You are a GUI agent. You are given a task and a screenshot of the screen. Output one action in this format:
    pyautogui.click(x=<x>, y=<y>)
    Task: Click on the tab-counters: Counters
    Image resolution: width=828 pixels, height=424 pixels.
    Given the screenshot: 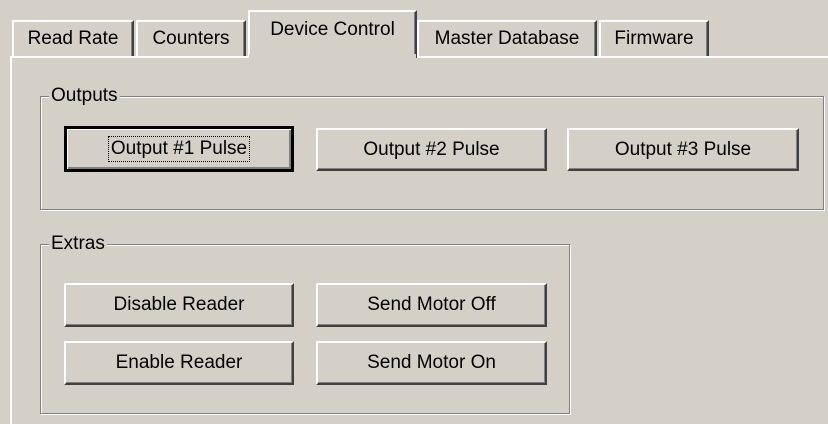 What is the action you would take?
    pyautogui.click(x=191, y=39)
    